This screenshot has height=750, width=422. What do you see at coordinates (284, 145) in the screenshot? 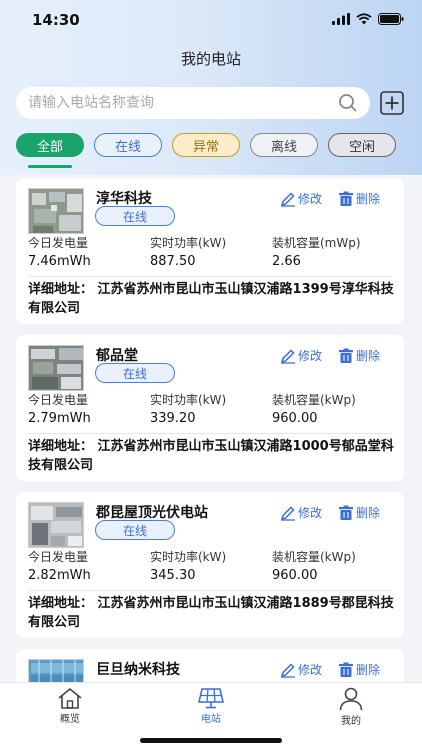
I see `filter-offline: 离线` at bounding box center [284, 145].